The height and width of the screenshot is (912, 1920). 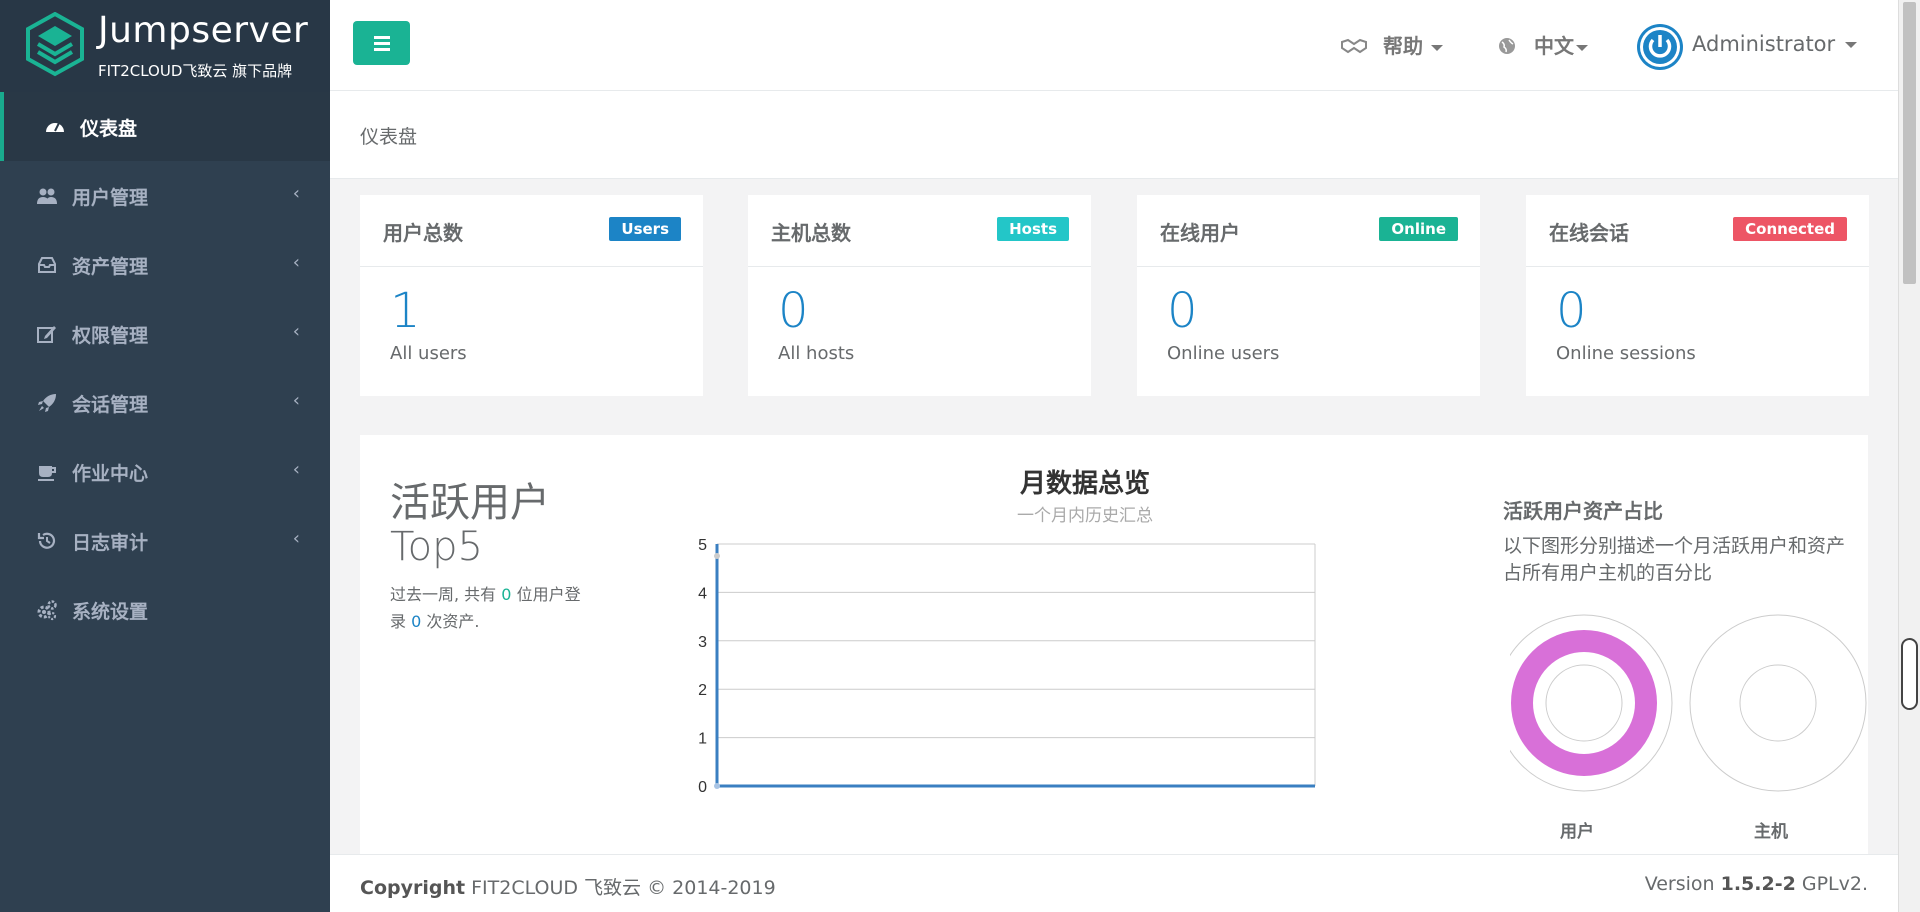 What do you see at coordinates (165, 126) in the screenshot?
I see `sidebar-item-dashboard: 仪表盘` at bounding box center [165, 126].